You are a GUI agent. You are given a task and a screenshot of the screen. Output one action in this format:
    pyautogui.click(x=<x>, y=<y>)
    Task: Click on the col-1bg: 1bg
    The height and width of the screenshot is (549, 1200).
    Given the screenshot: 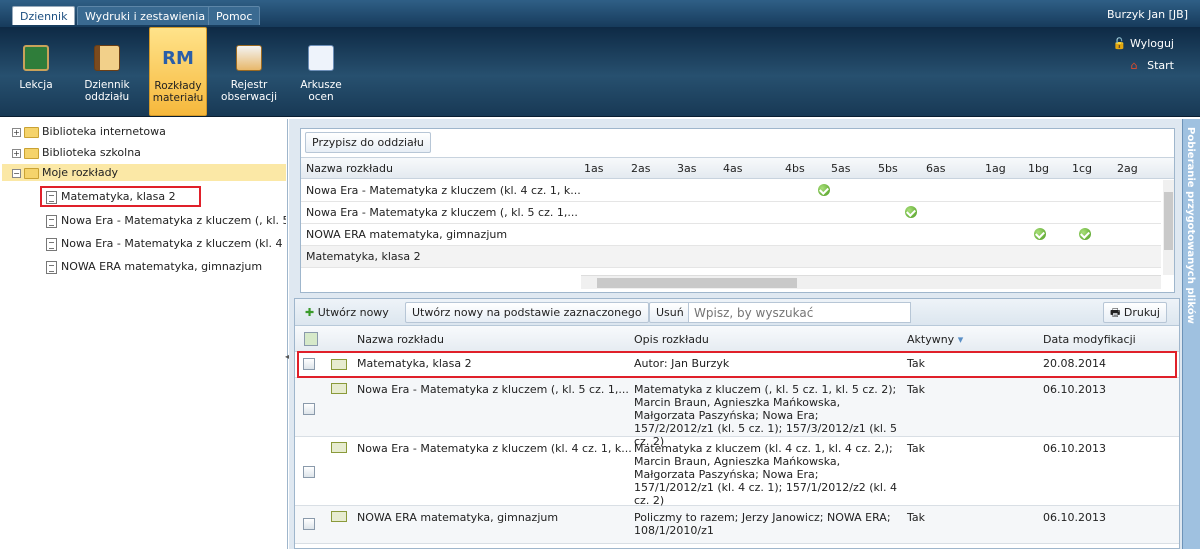 What is the action you would take?
    pyautogui.click(x=1038, y=168)
    